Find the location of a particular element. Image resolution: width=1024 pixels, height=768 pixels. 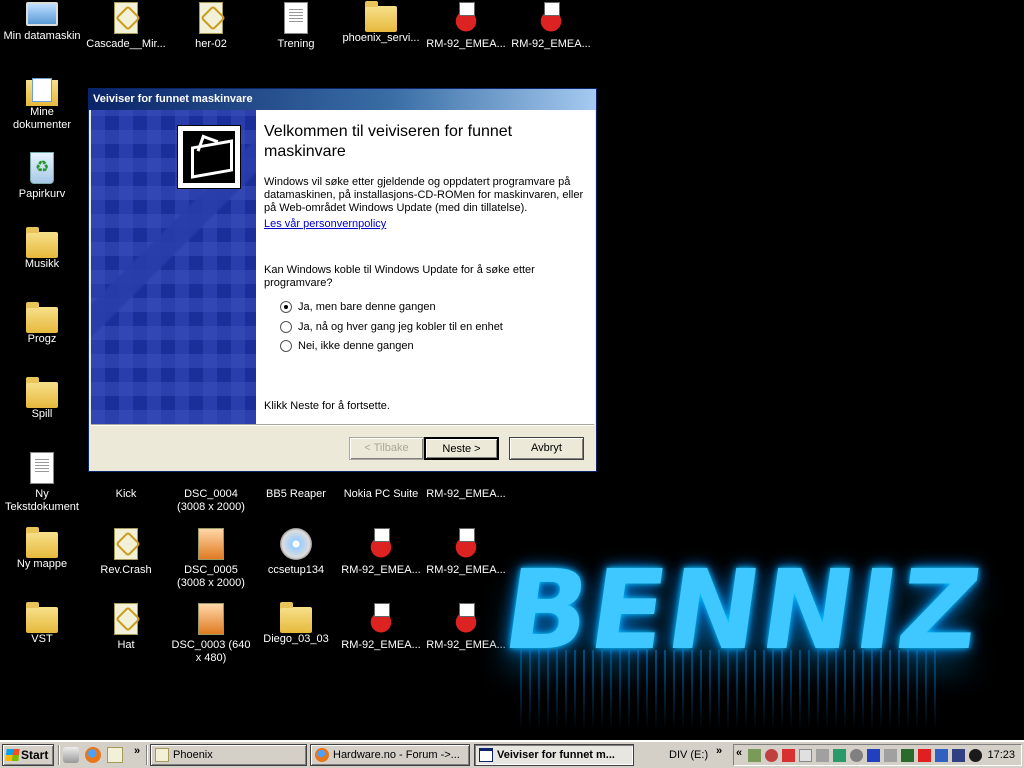

next-button: Neste > is located at coordinates (461, 448).